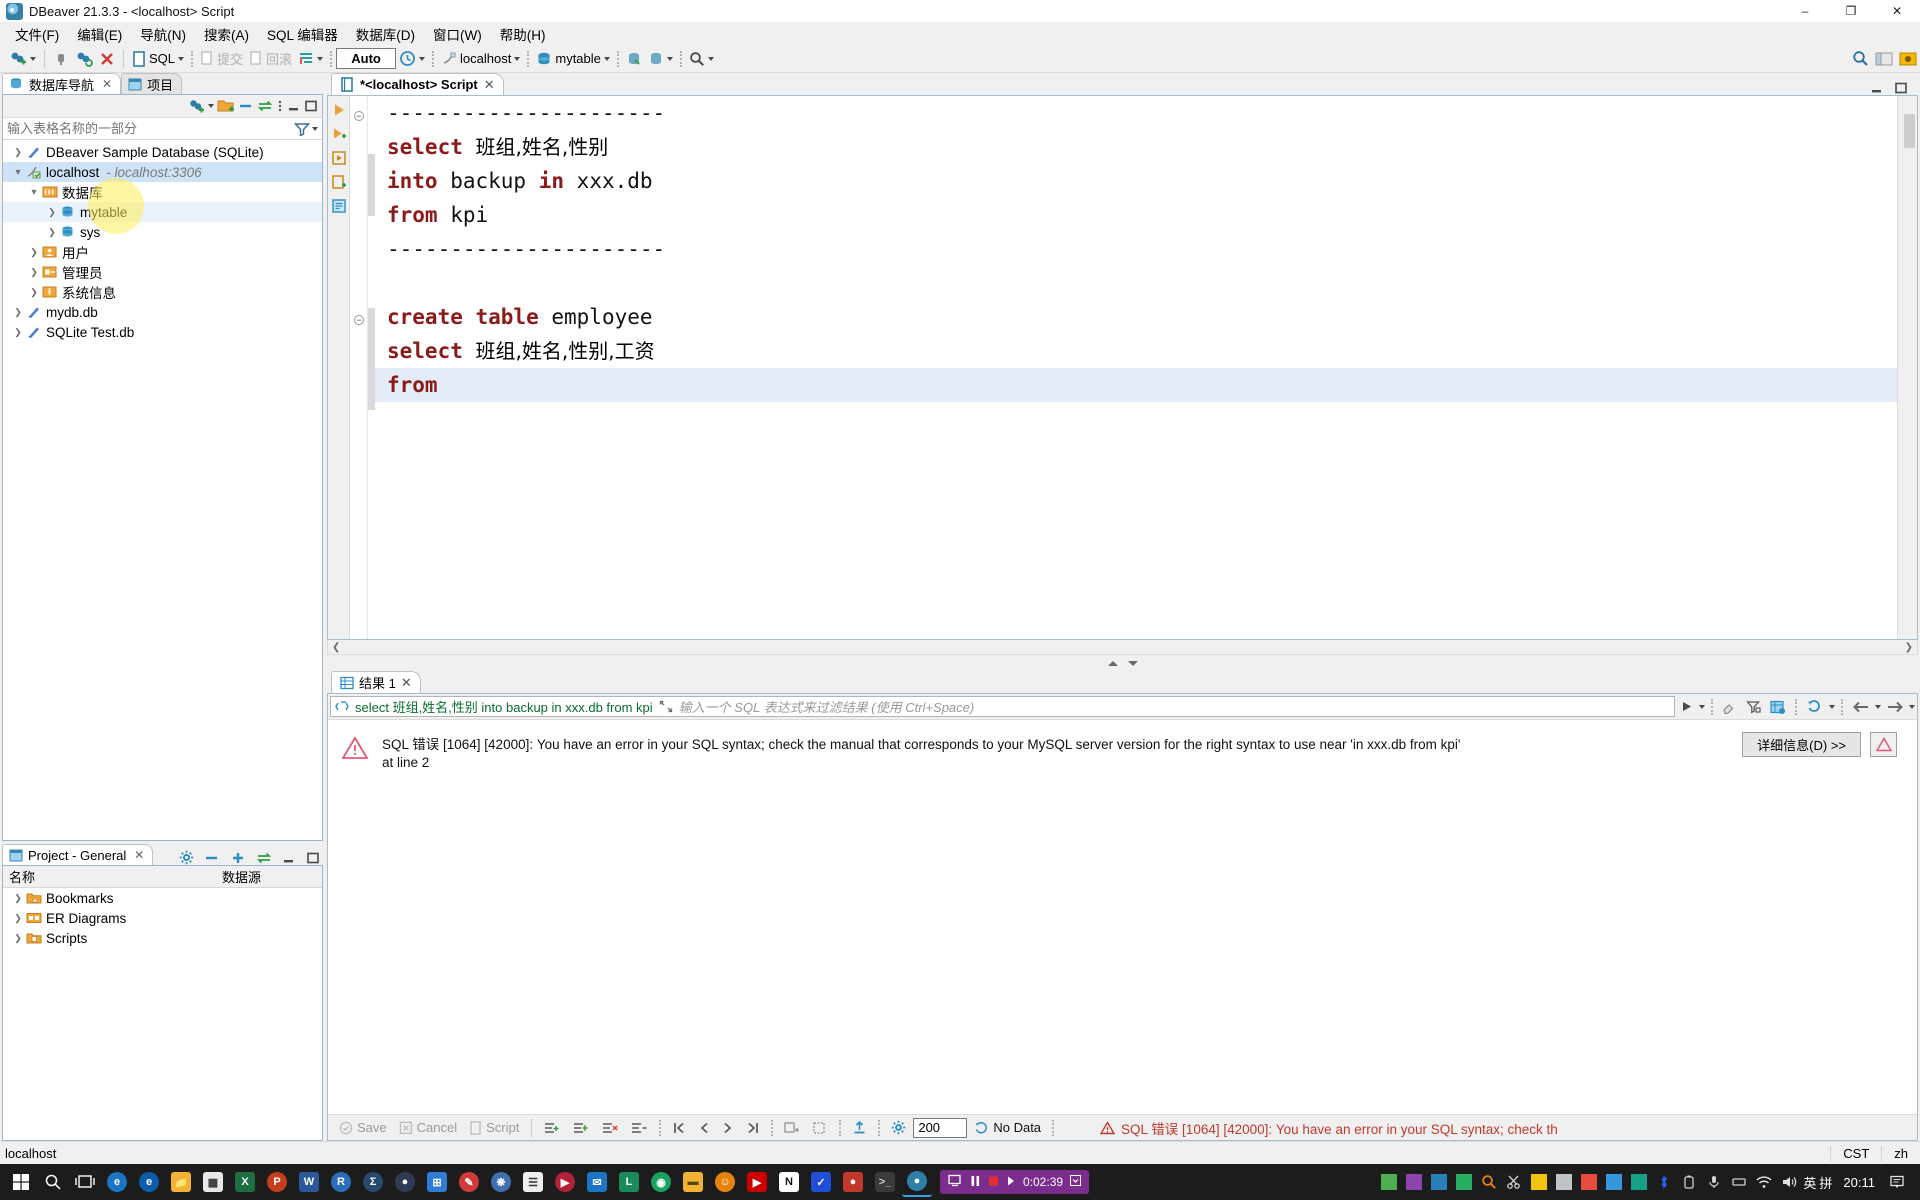  What do you see at coordinates (53, 1182) in the screenshot?
I see `search-icon` at bounding box center [53, 1182].